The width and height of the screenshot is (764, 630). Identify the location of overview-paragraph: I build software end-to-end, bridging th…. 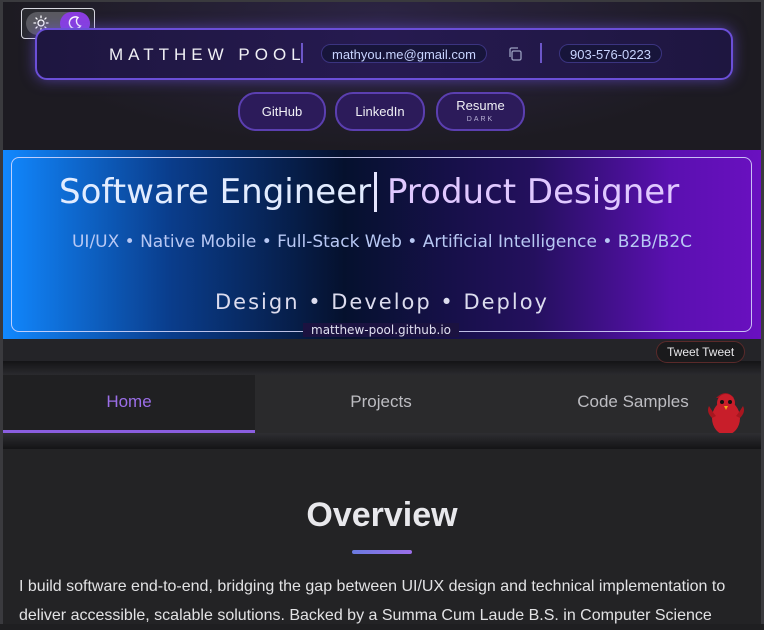
(372, 601).